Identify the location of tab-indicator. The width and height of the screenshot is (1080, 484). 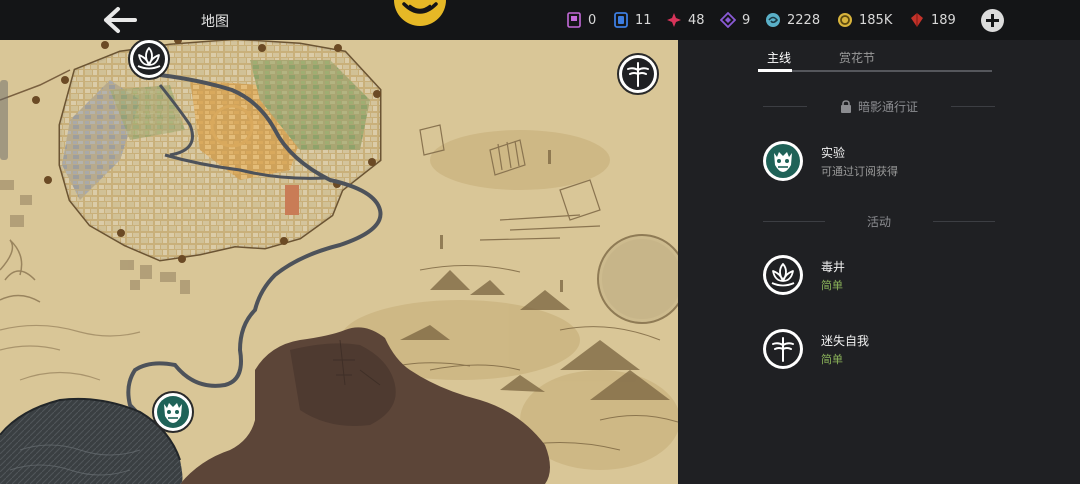
(775, 70).